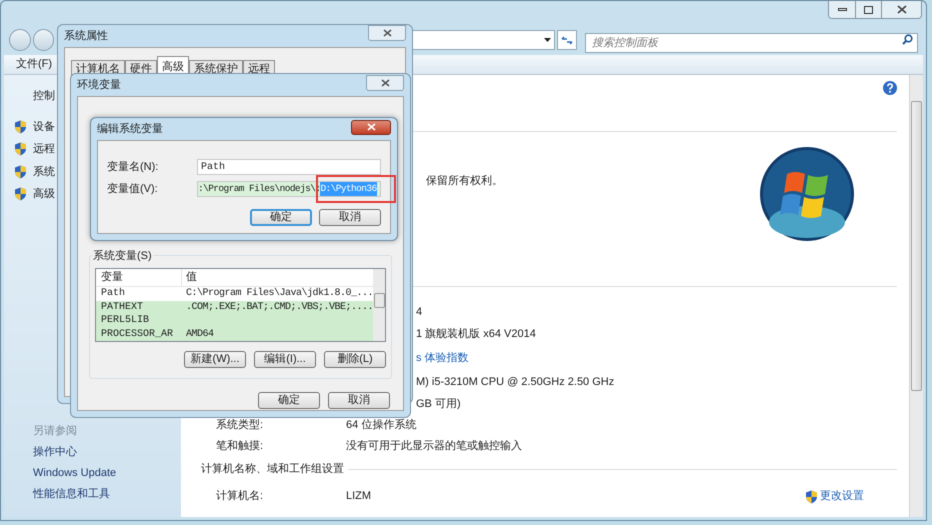 The width and height of the screenshot is (932, 525). What do you see at coordinates (548, 40) in the screenshot?
I see `dropdown-caret-icon` at bounding box center [548, 40].